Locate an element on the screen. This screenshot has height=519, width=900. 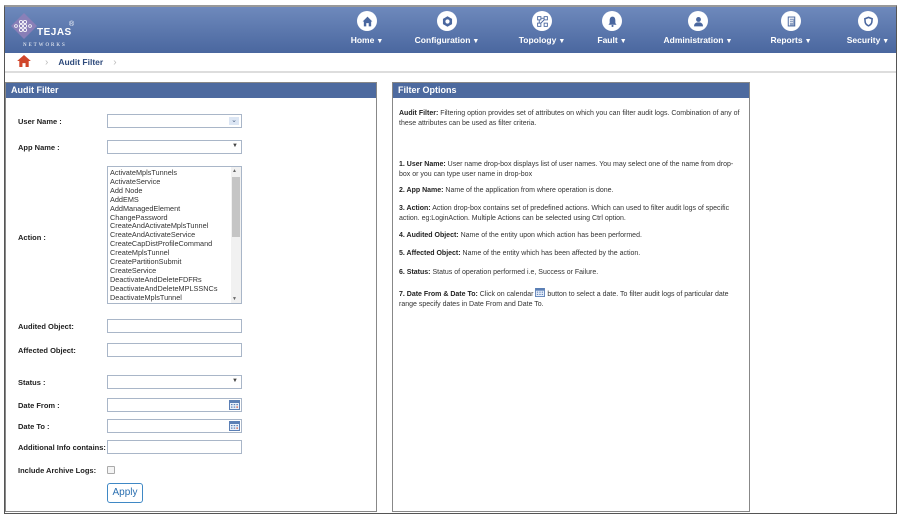
nav-topology: Topology ▼ is located at coordinates (542, 32).